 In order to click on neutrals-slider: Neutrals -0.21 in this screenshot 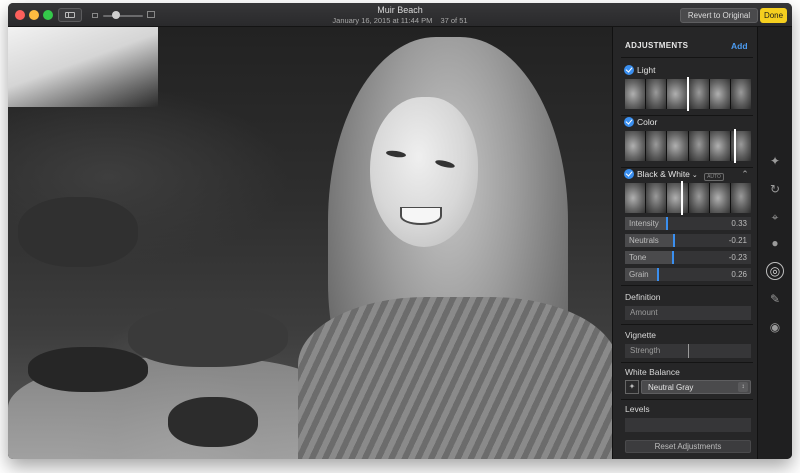, I will do `click(688, 240)`.